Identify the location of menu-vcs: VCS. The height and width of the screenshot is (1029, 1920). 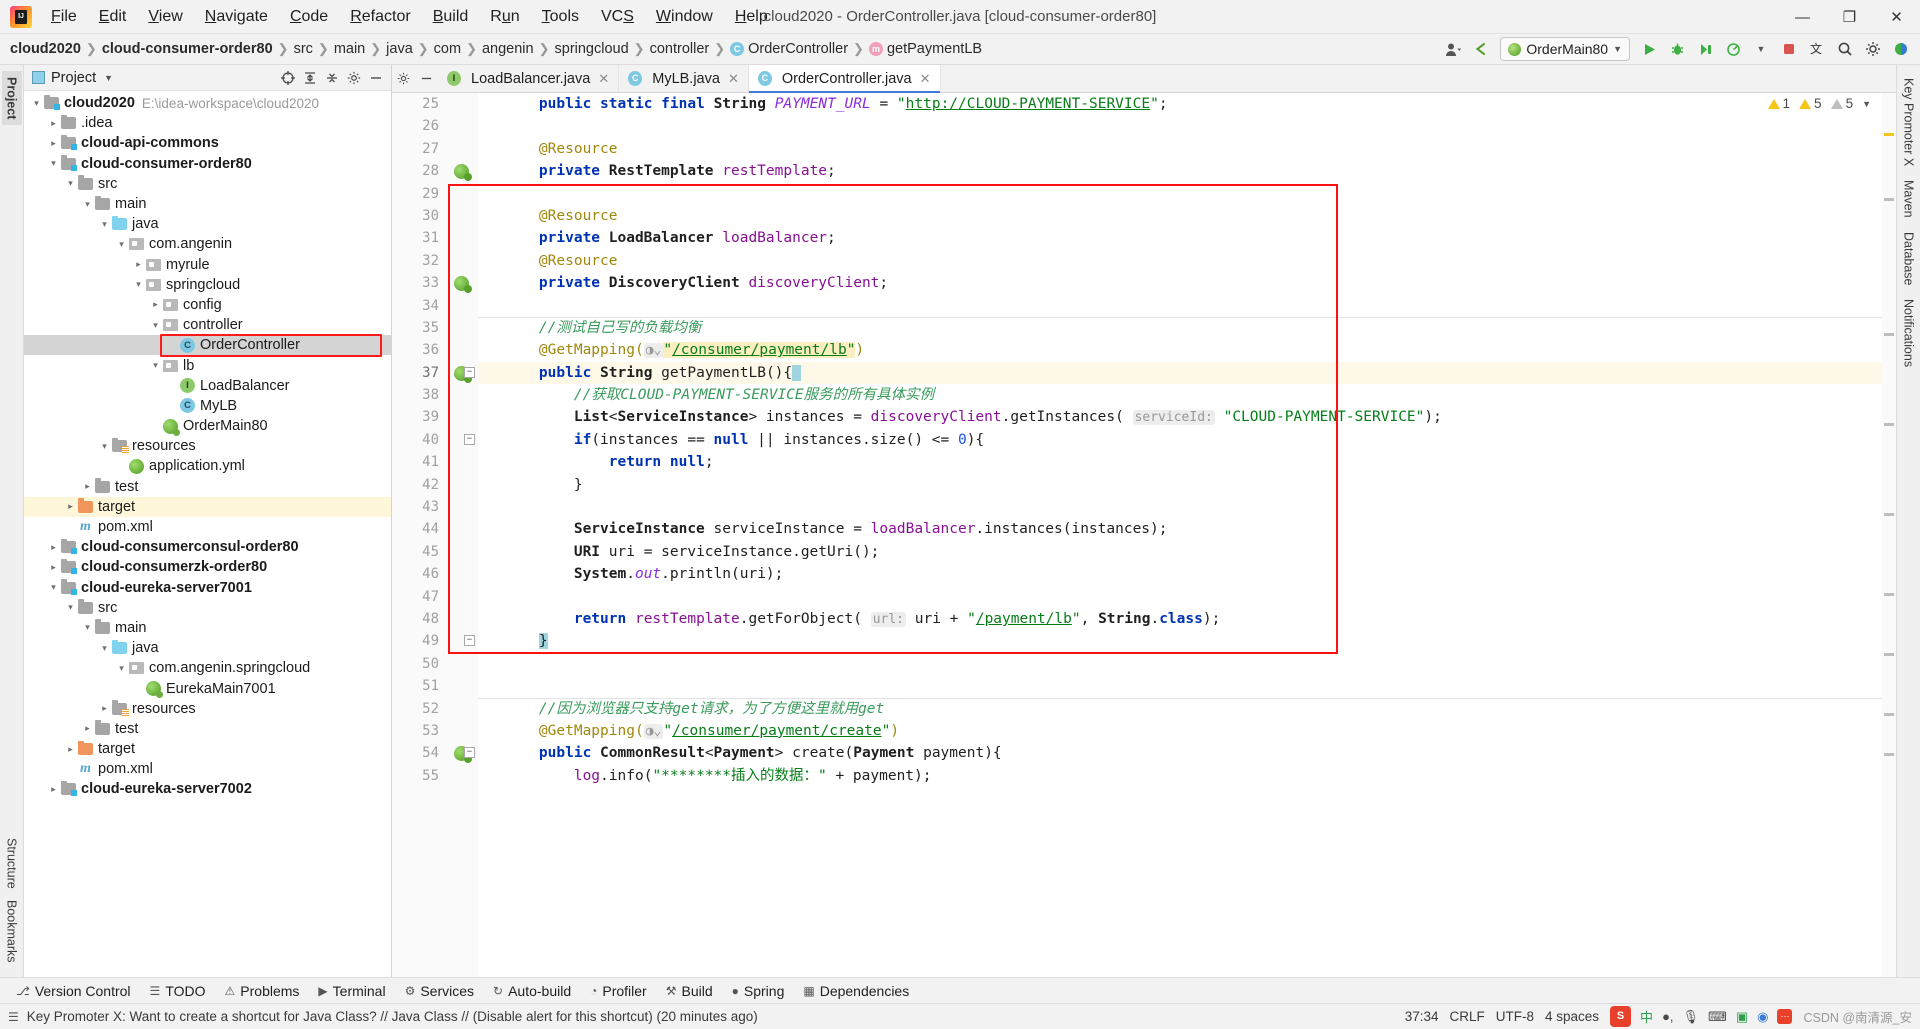
(617, 17).